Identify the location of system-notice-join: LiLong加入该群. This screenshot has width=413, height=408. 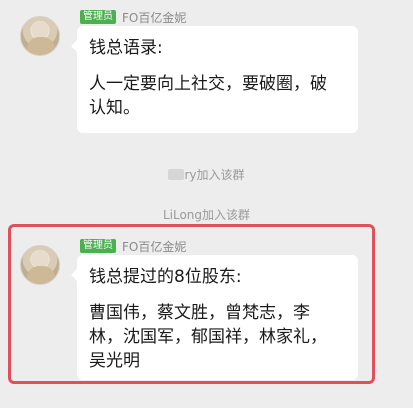
(206, 214).